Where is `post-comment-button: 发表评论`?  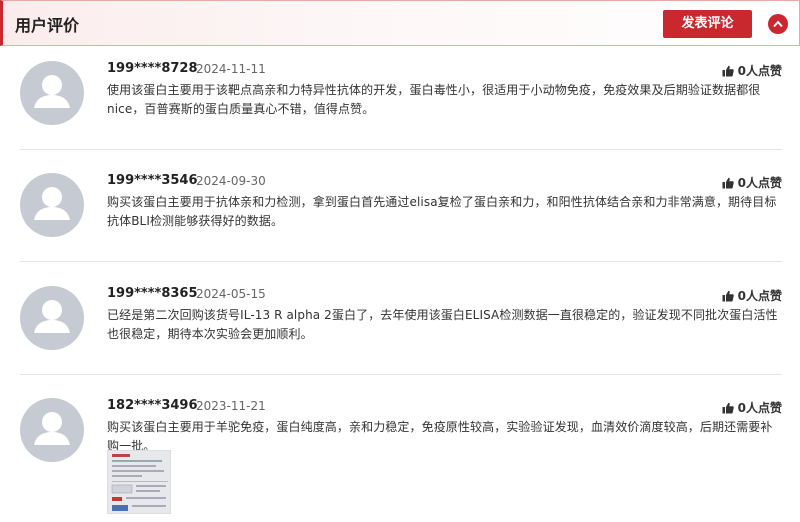
post-comment-button: 发表评论 is located at coordinates (707, 24).